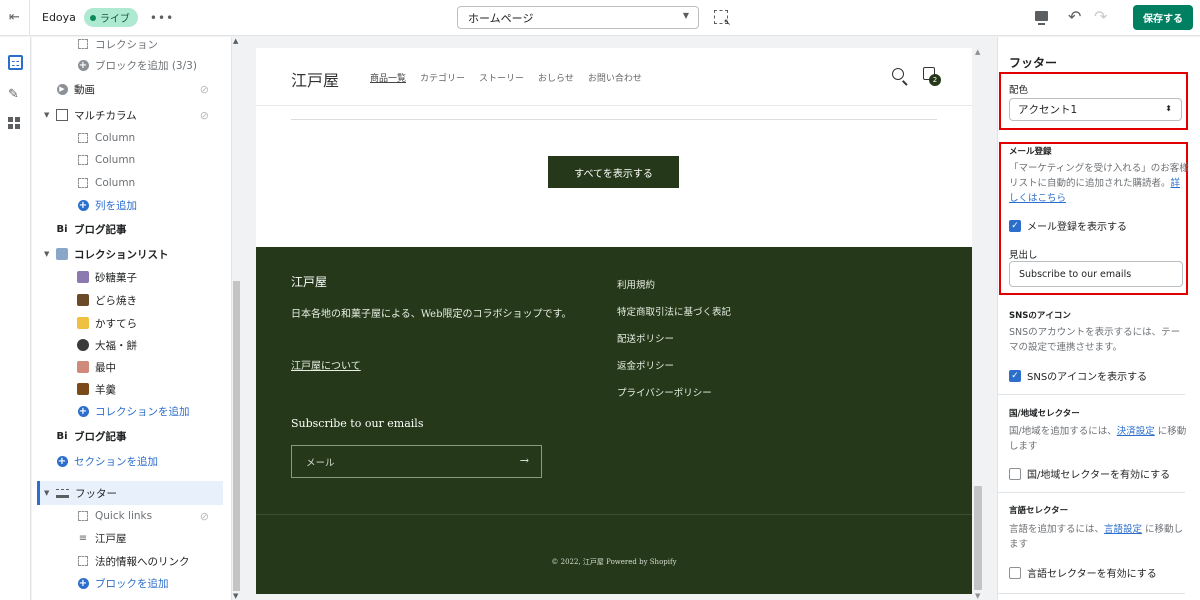  Describe the element at coordinates (131, 583) in the screenshot. I see `add-block-button: + ブロックを追加` at that location.